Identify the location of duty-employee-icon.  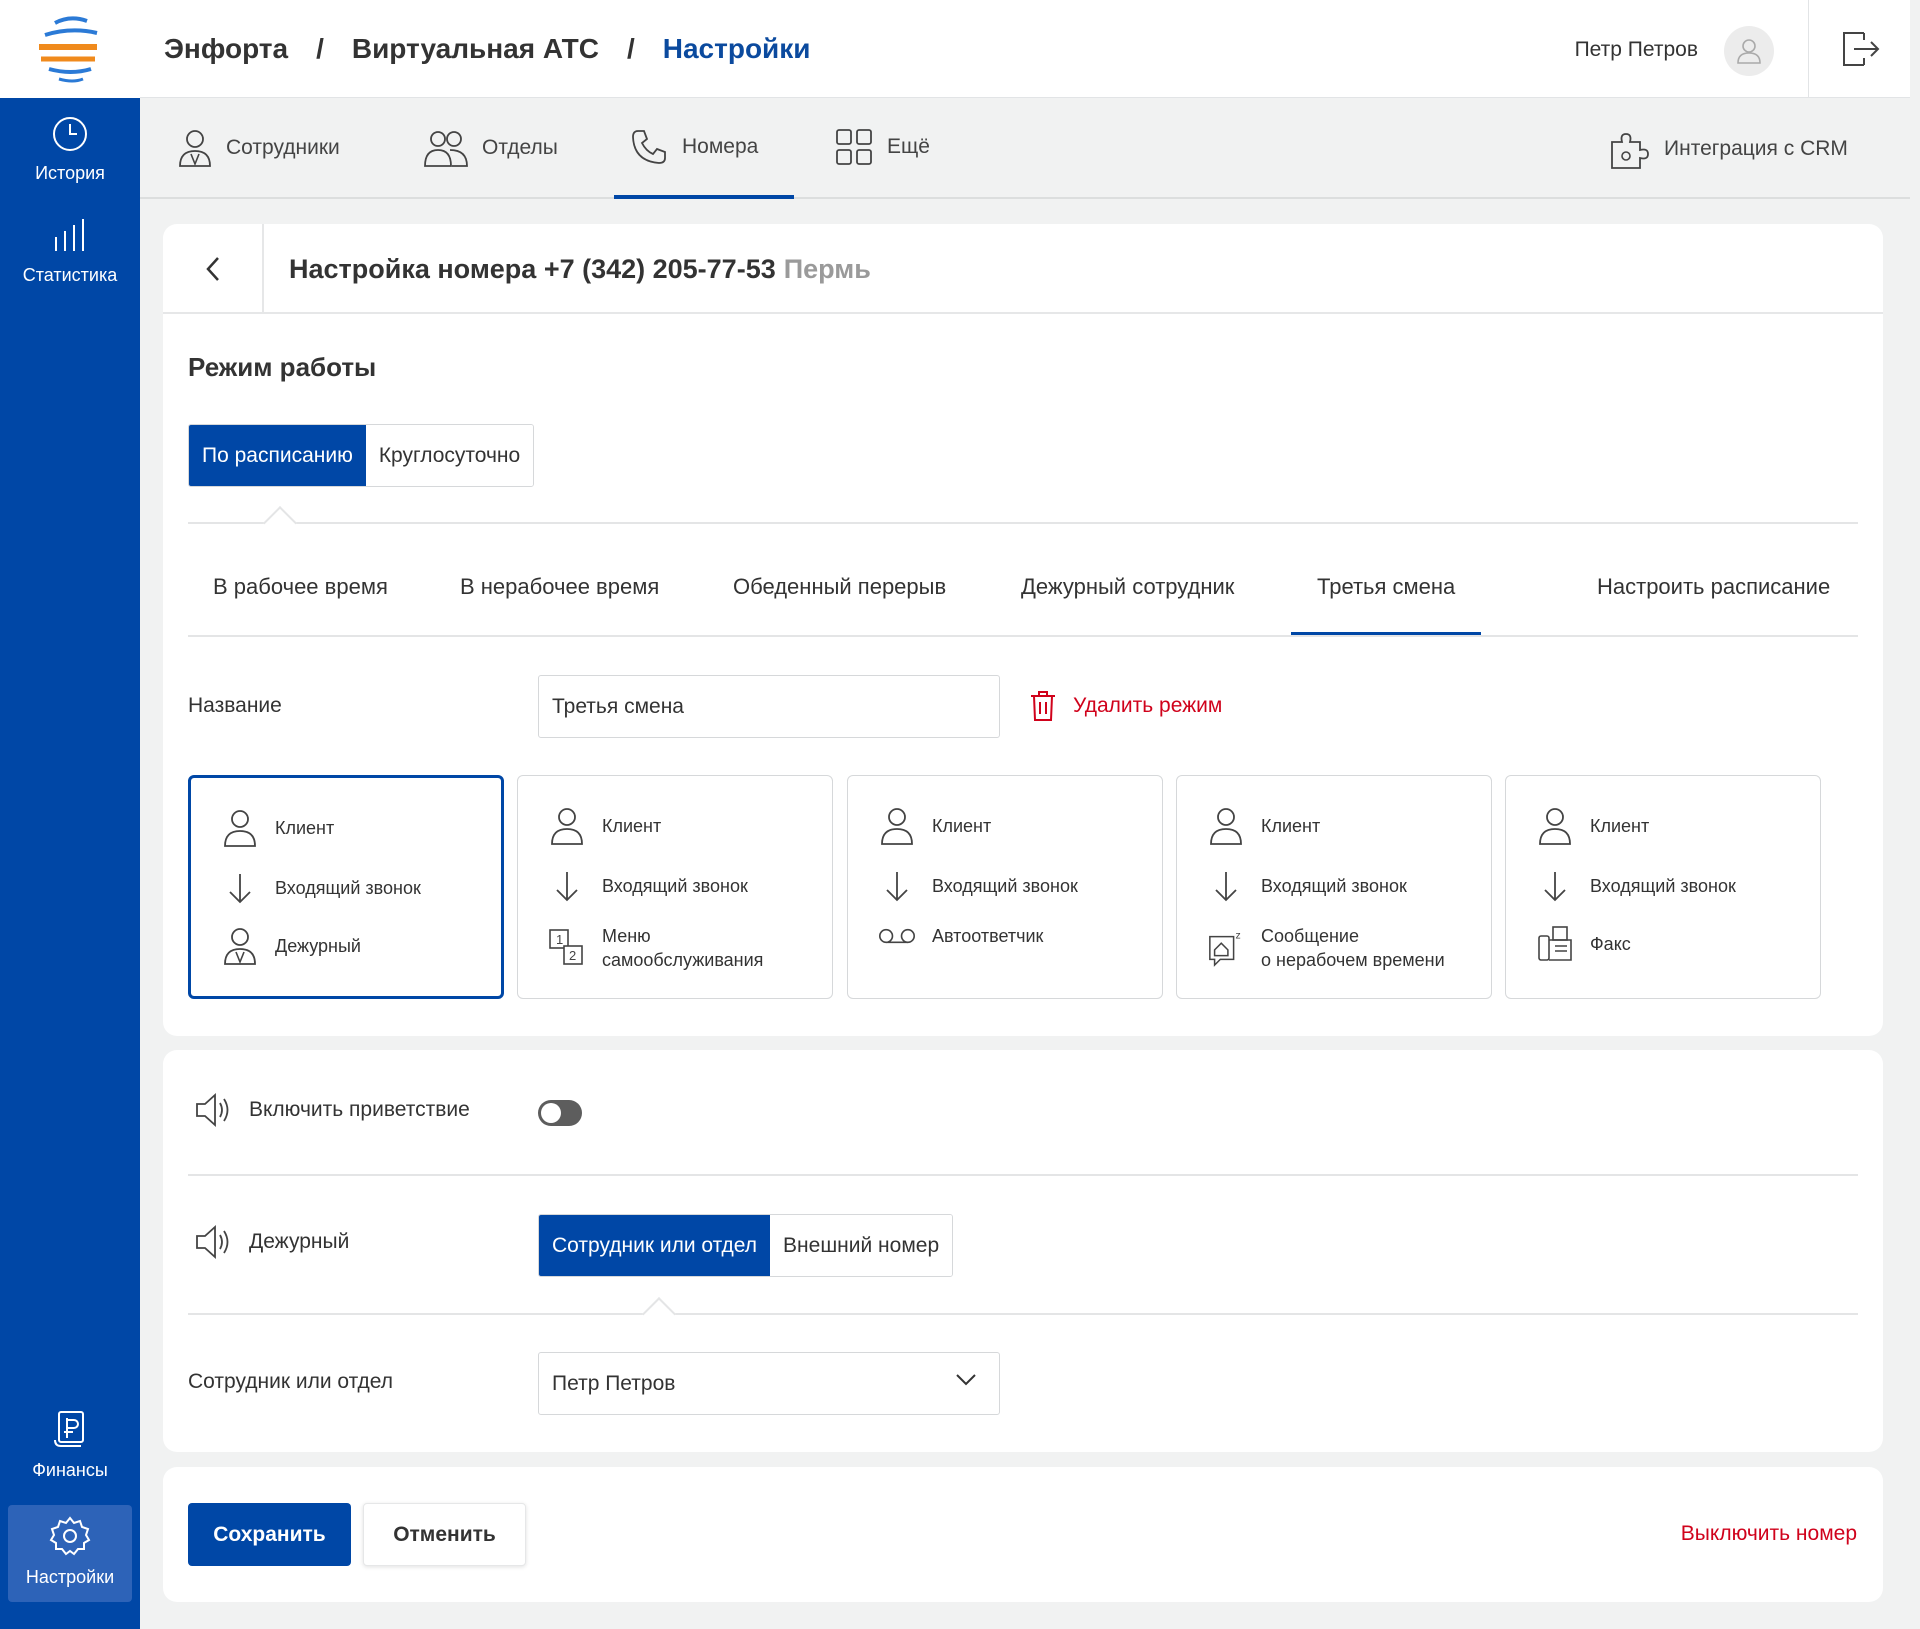
(240, 946).